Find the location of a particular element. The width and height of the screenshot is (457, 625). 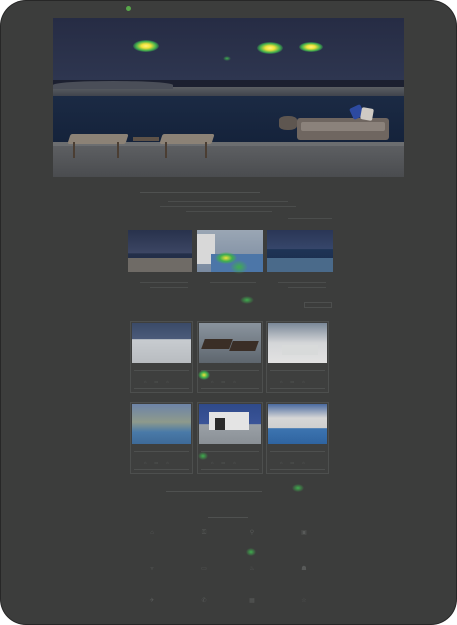

key-icon: ⚿ is located at coordinates (204, 533).